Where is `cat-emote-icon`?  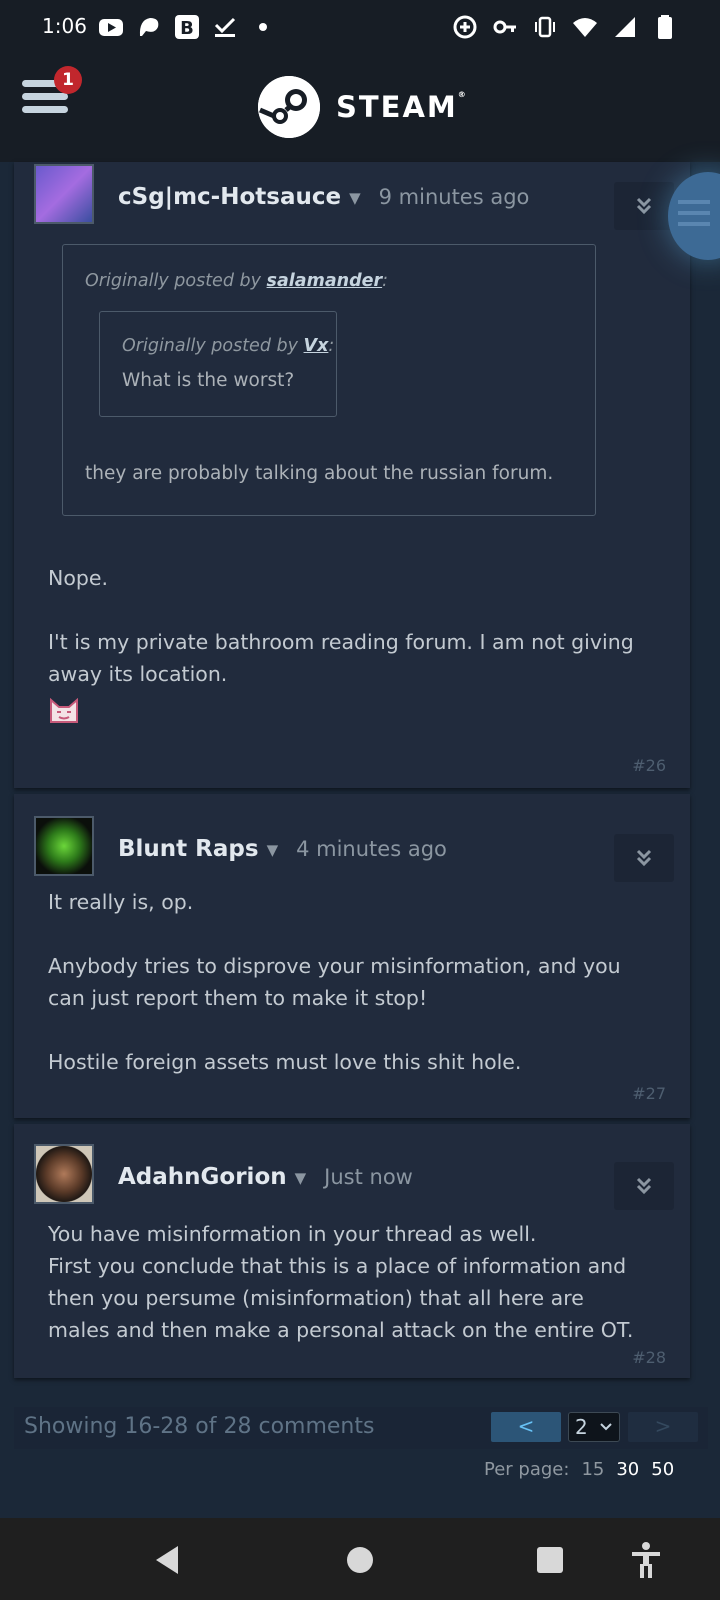
cat-emote-icon is located at coordinates (64, 712).